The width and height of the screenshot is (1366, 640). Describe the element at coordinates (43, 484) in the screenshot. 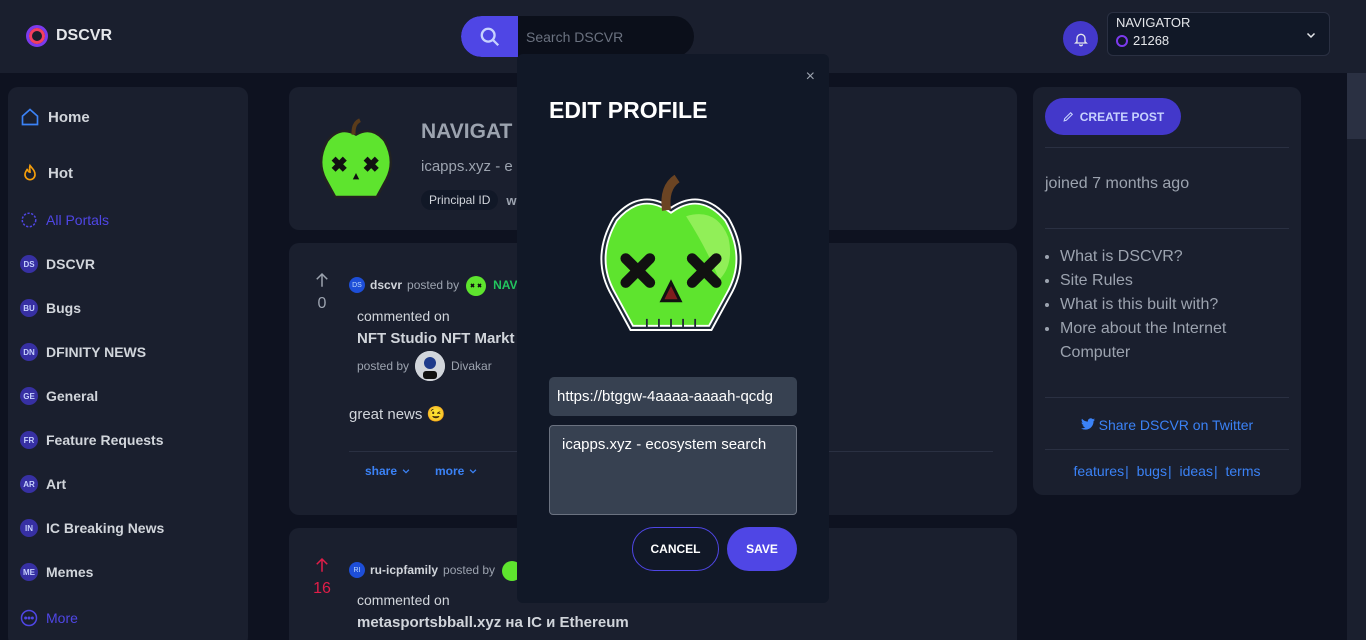

I see `sidebar-item-art: AR Art` at that location.